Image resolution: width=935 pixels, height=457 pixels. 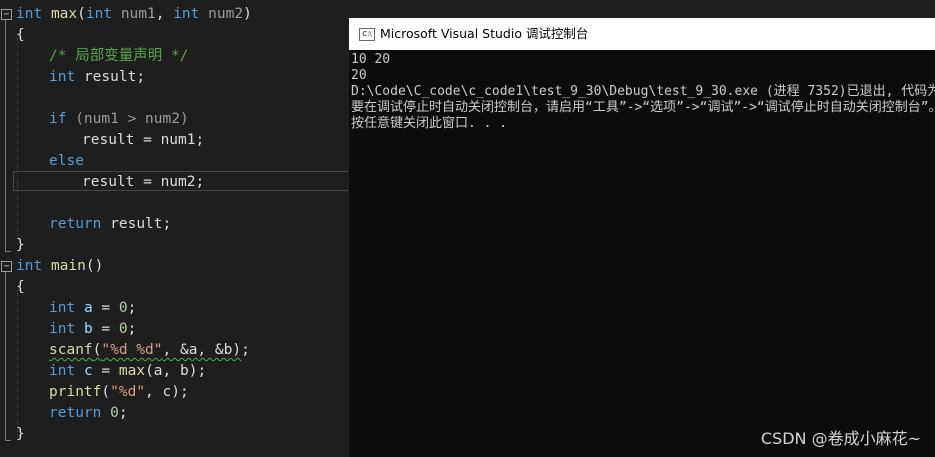 I want to click on code-line-21: }, so click(x=20, y=434).